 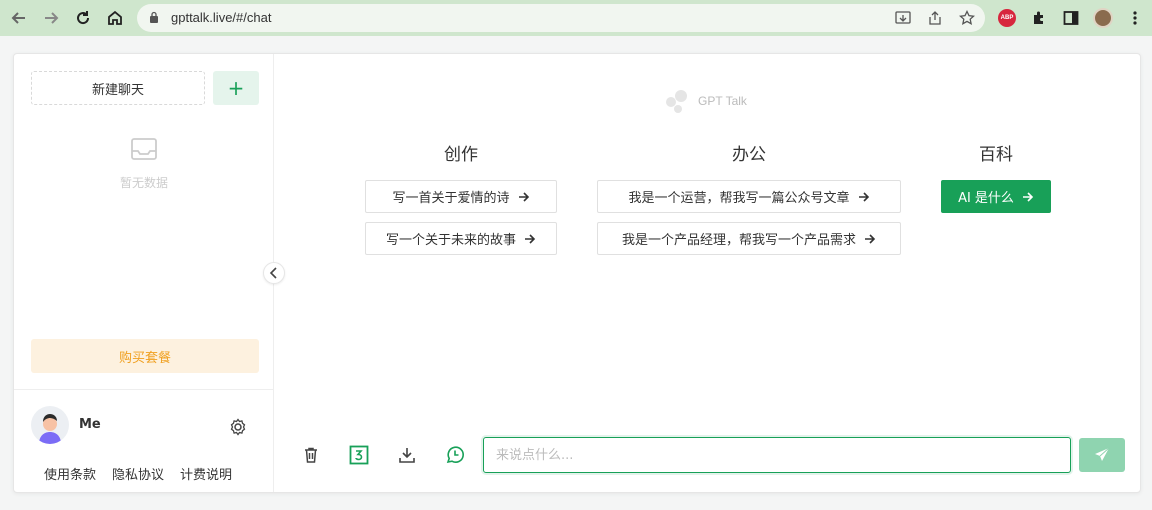 What do you see at coordinates (143, 183) in the screenshot?
I see `empty-text: 暂无数据` at bounding box center [143, 183].